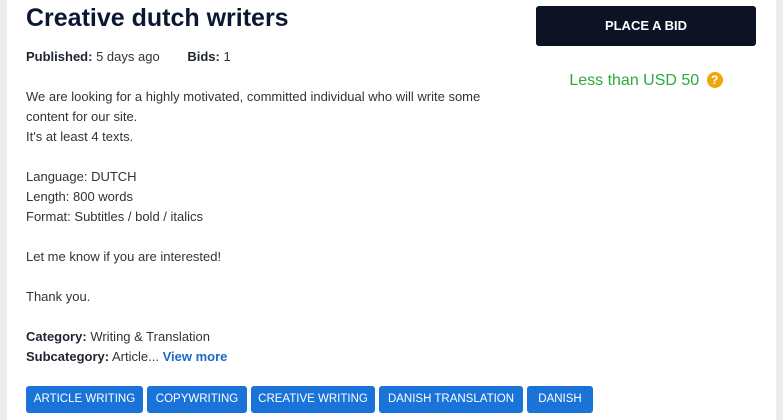  Describe the element at coordinates (56, 336) in the screenshot. I see `category-label: Category:` at that location.